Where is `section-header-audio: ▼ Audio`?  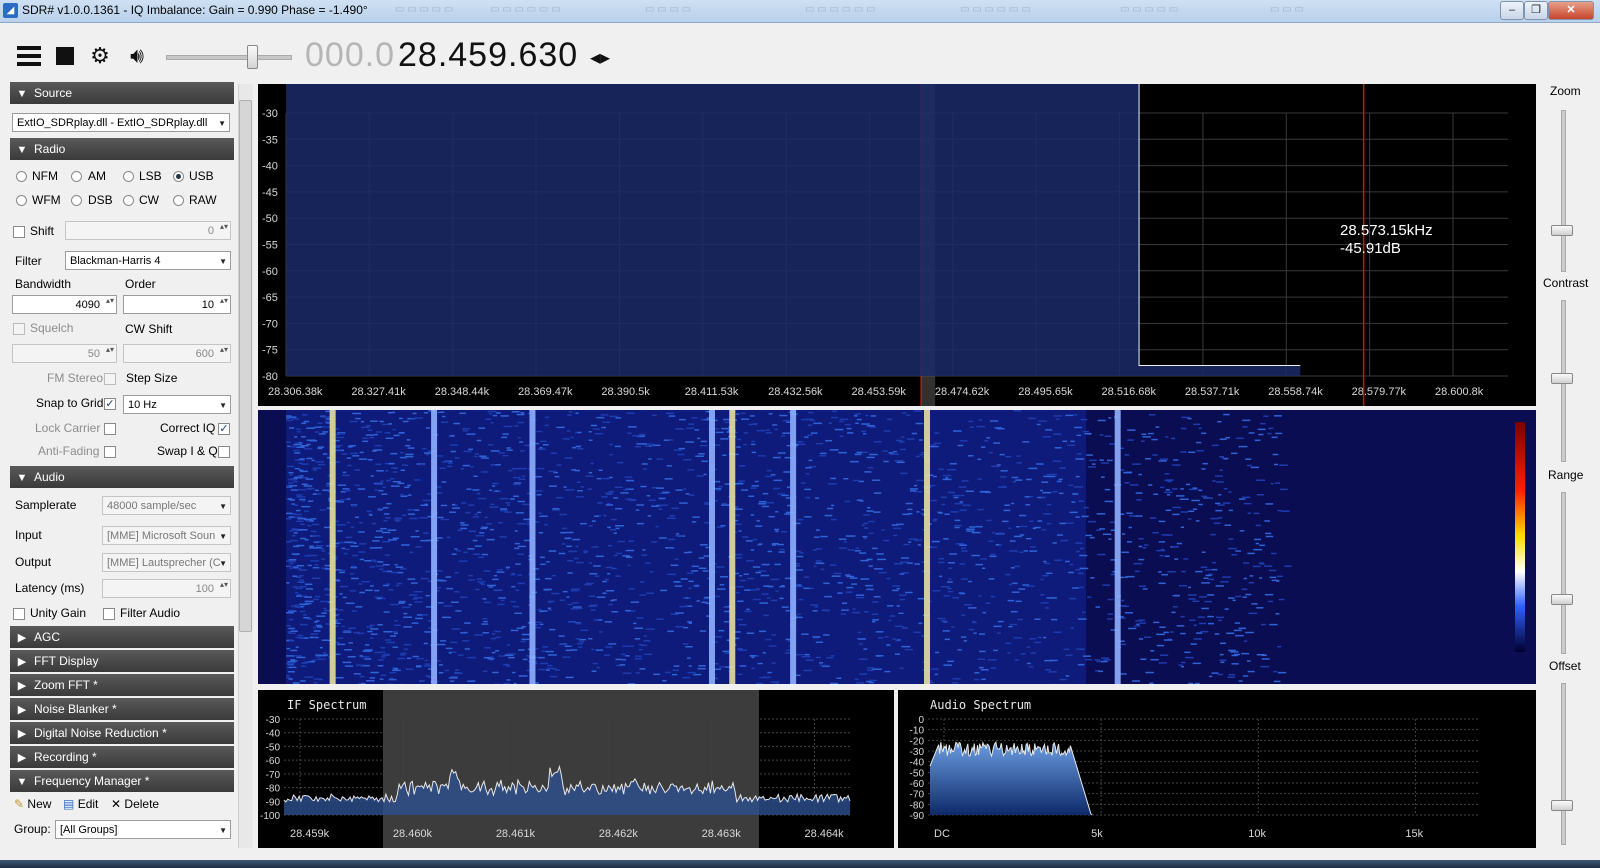
section-header-audio: ▼ Audio is located at coordinates (122, 477).